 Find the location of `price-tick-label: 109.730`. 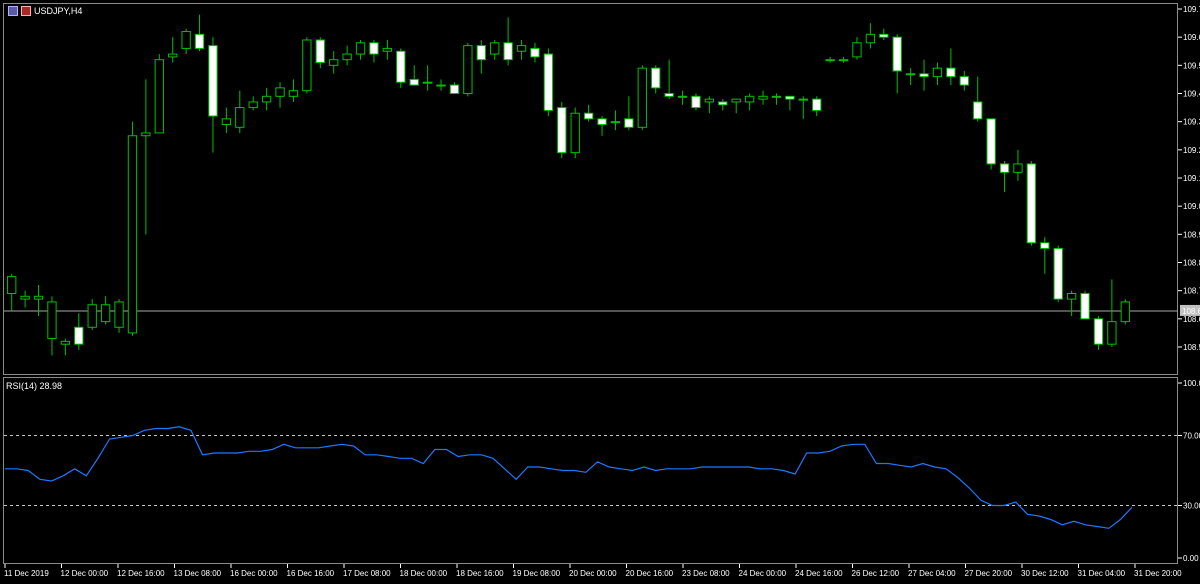

price-tick-label: 109.730 is located at coordinates (1191, 9).